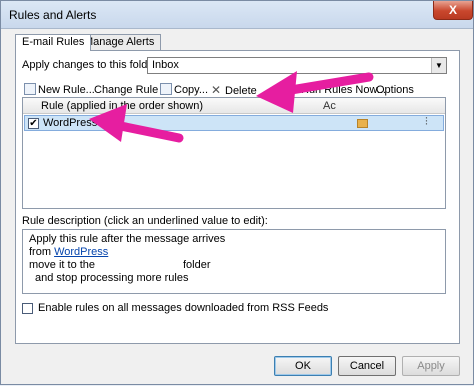 This screenshot has height=386, width=474. I want to click on description-line-3: move it to the folder, so click(120, 265).